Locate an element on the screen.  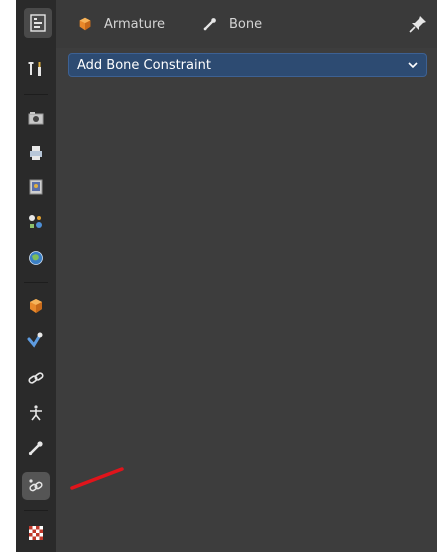
checkerboard-icon is located at coordinates (36, 533).